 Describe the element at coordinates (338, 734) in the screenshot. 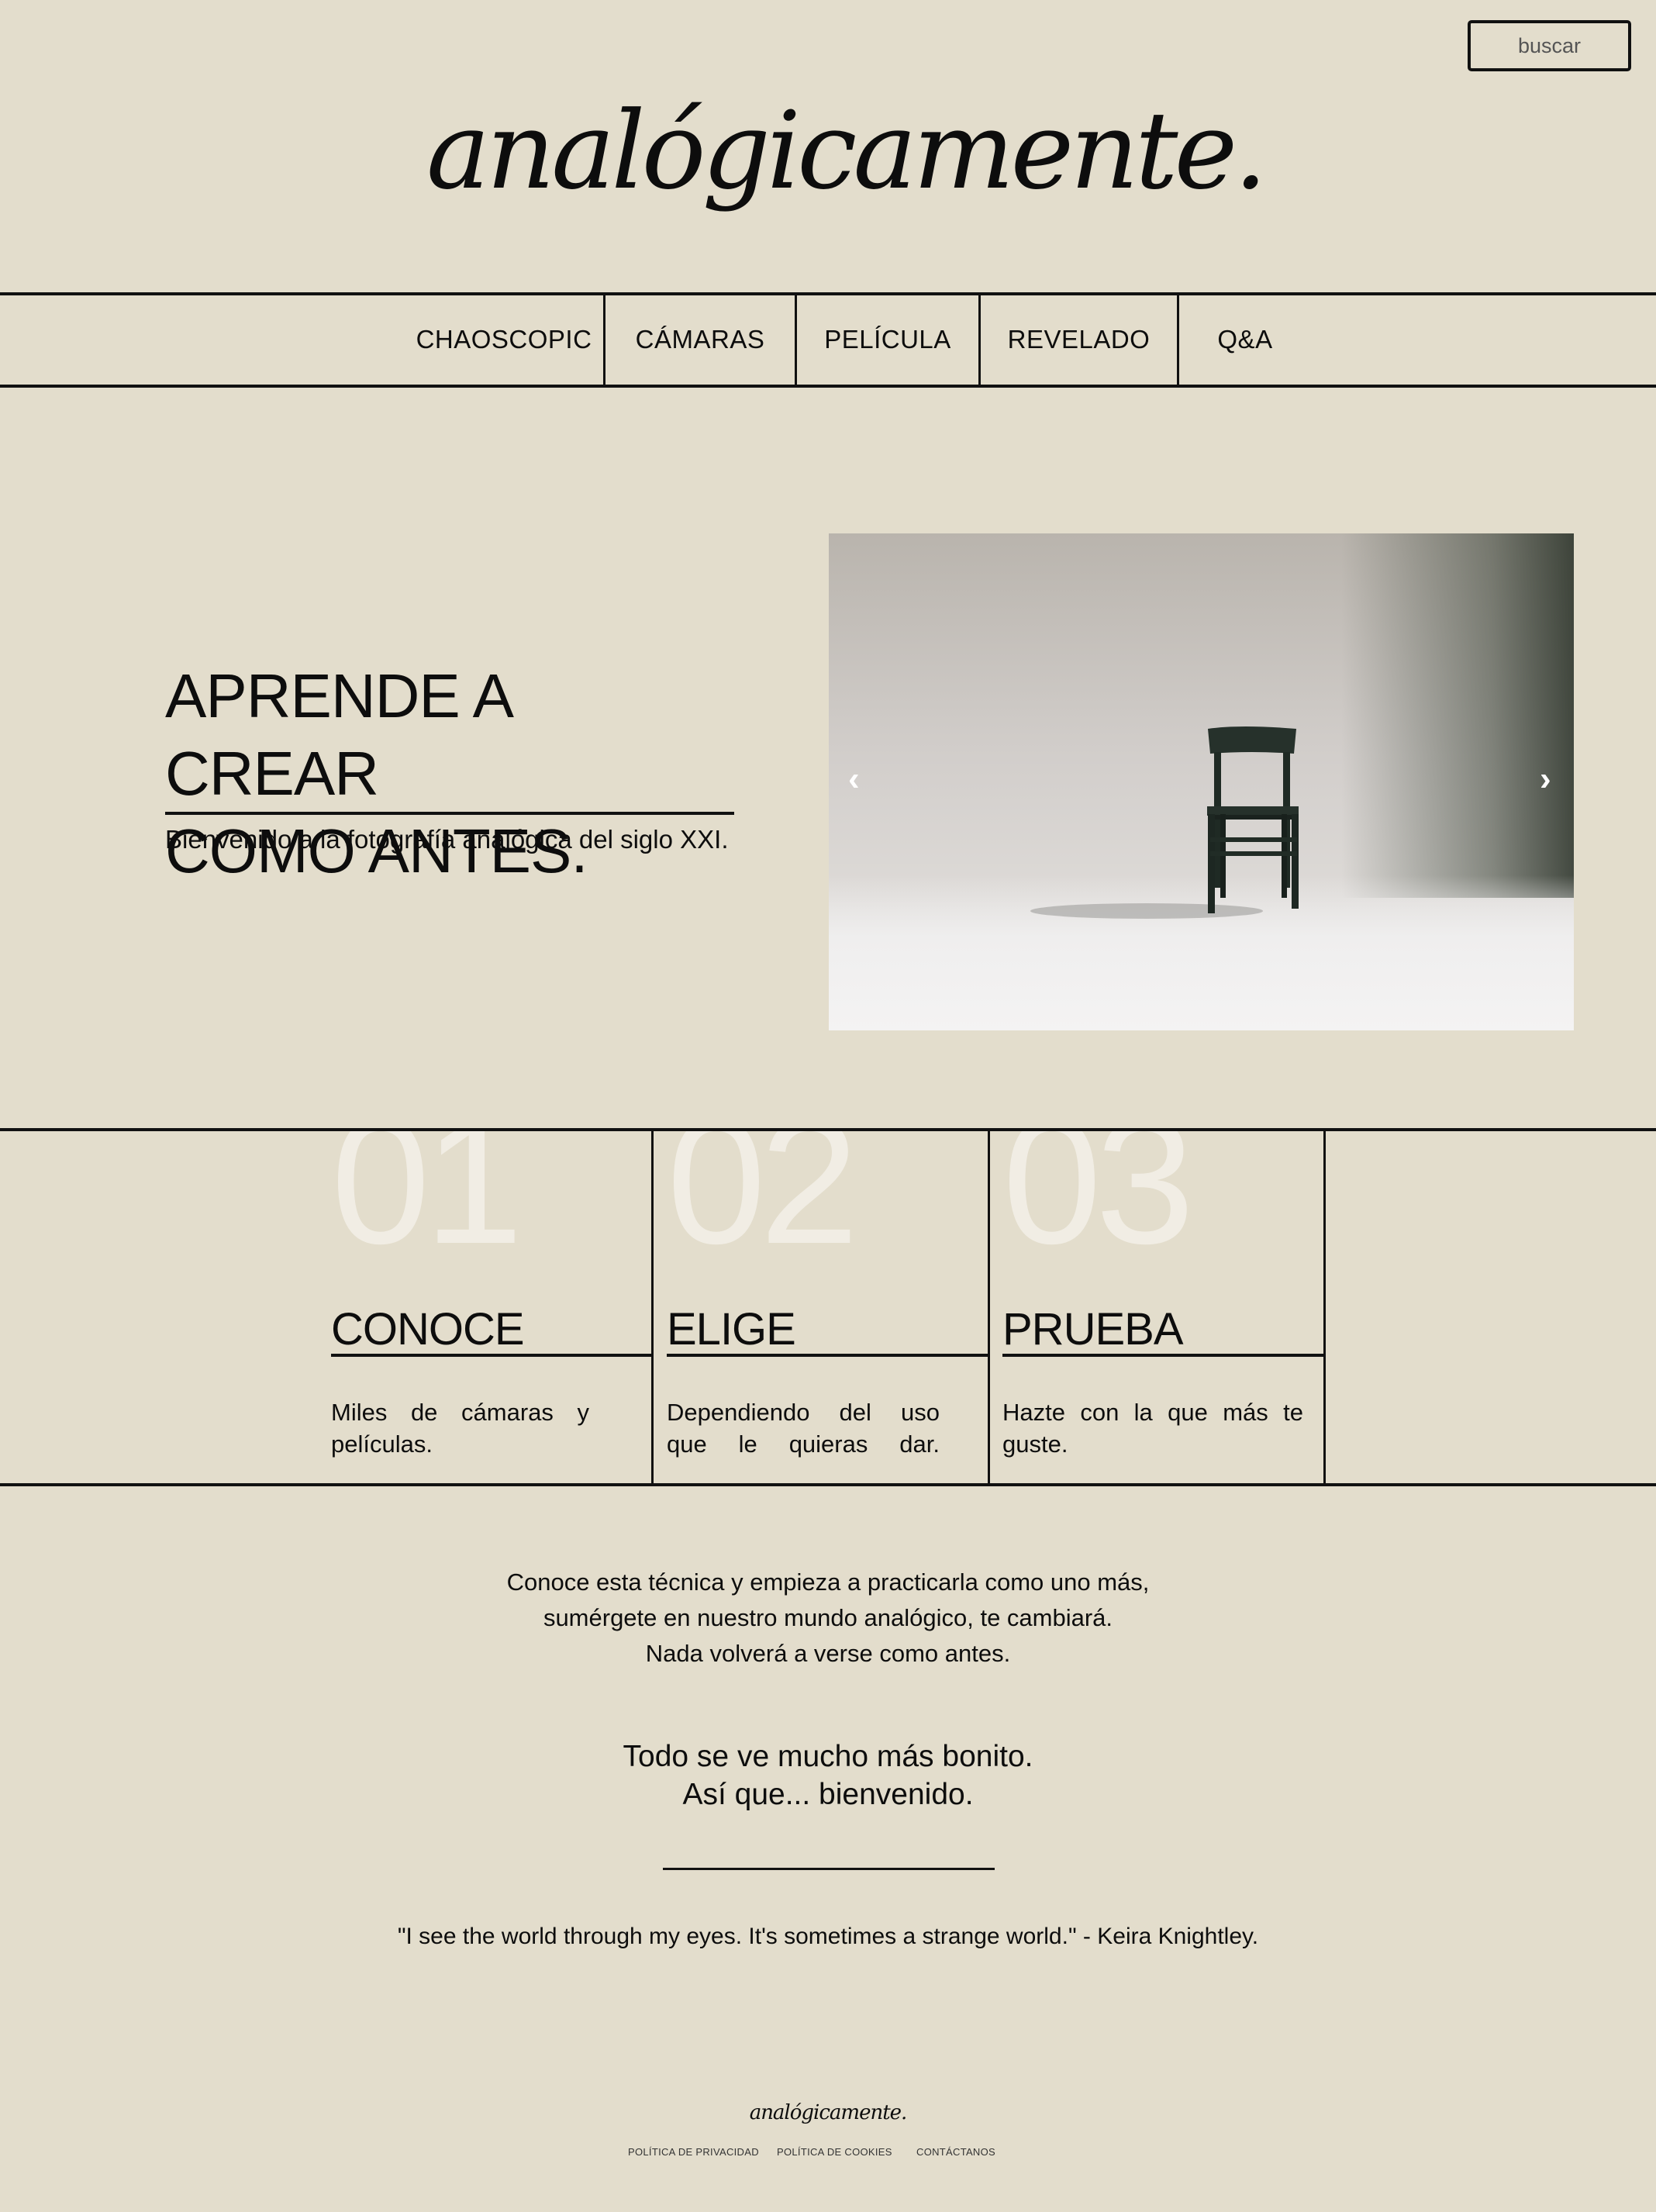

I see `hero-title-line1: APRENDE A CREAR` at that location.